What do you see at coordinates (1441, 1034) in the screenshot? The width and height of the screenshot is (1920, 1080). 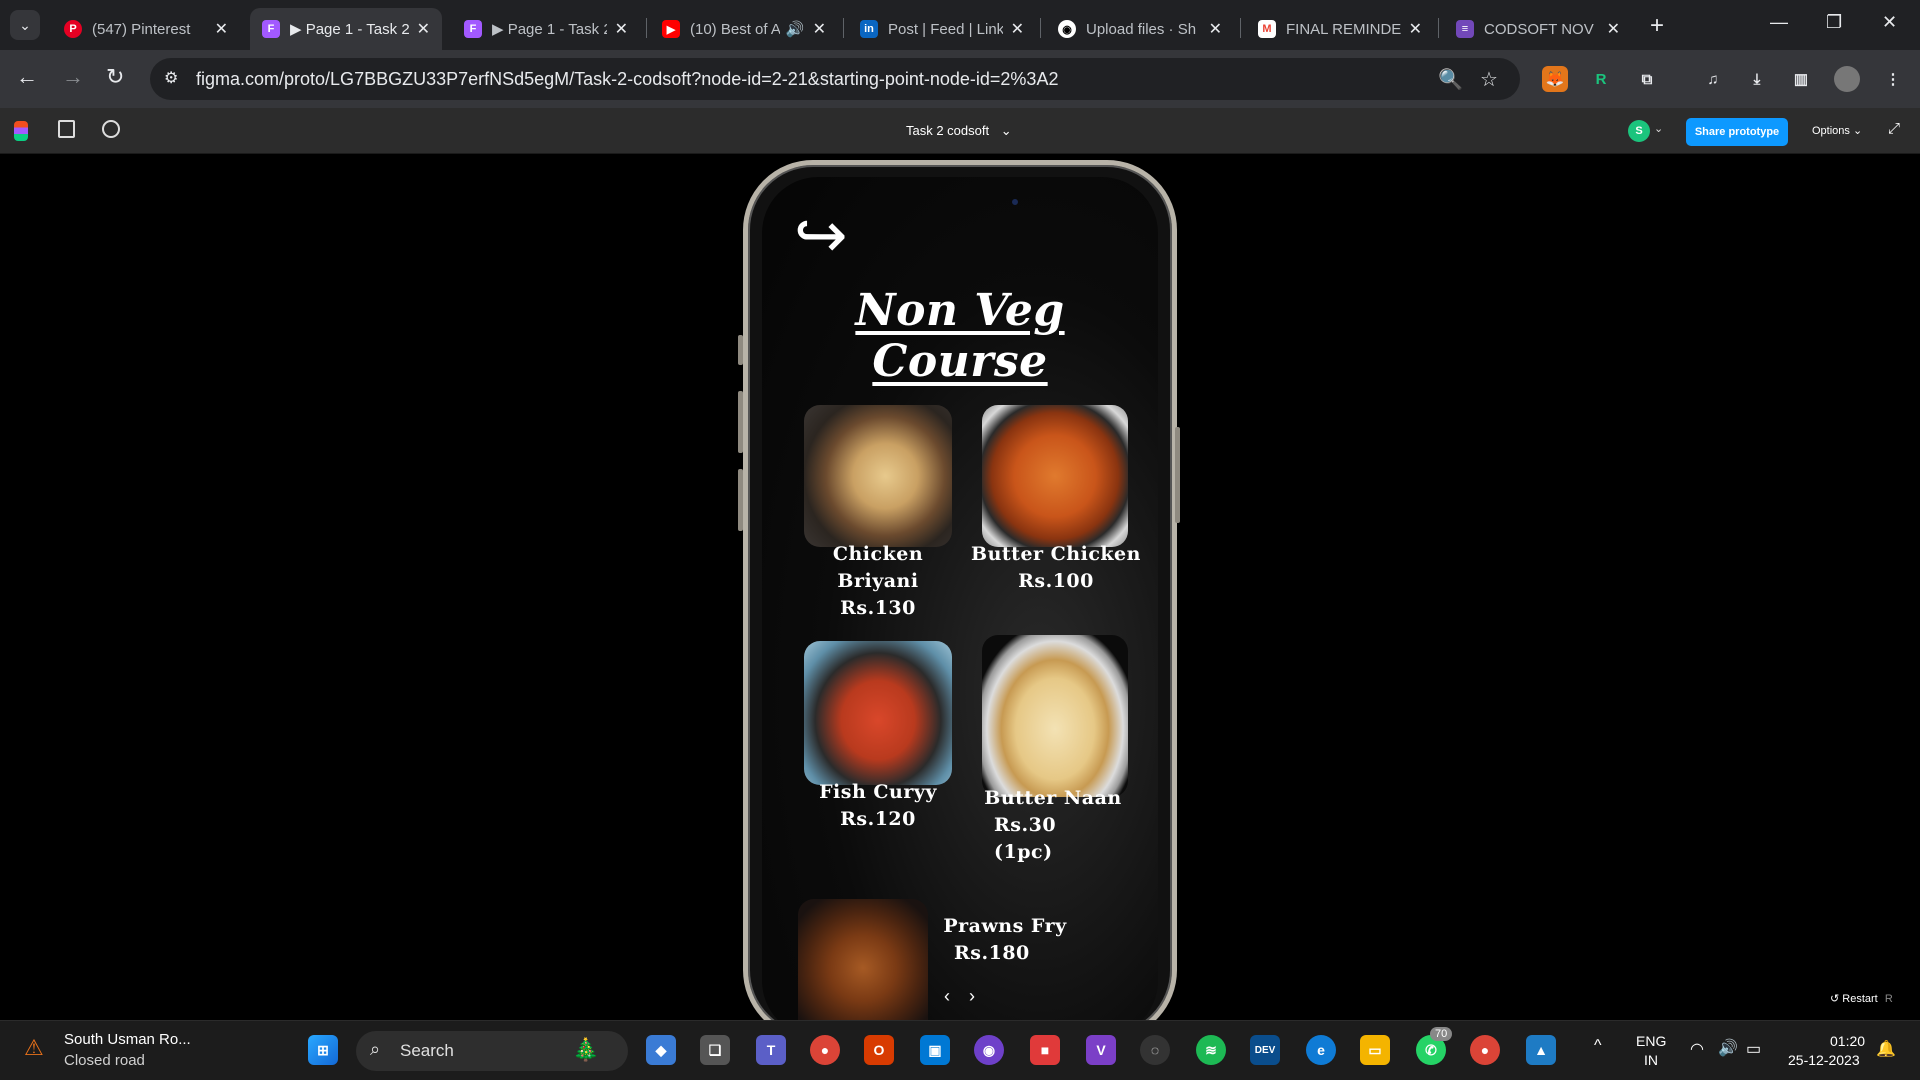 I see `notification-badge: 70` at bounding box center [1441, 1034].